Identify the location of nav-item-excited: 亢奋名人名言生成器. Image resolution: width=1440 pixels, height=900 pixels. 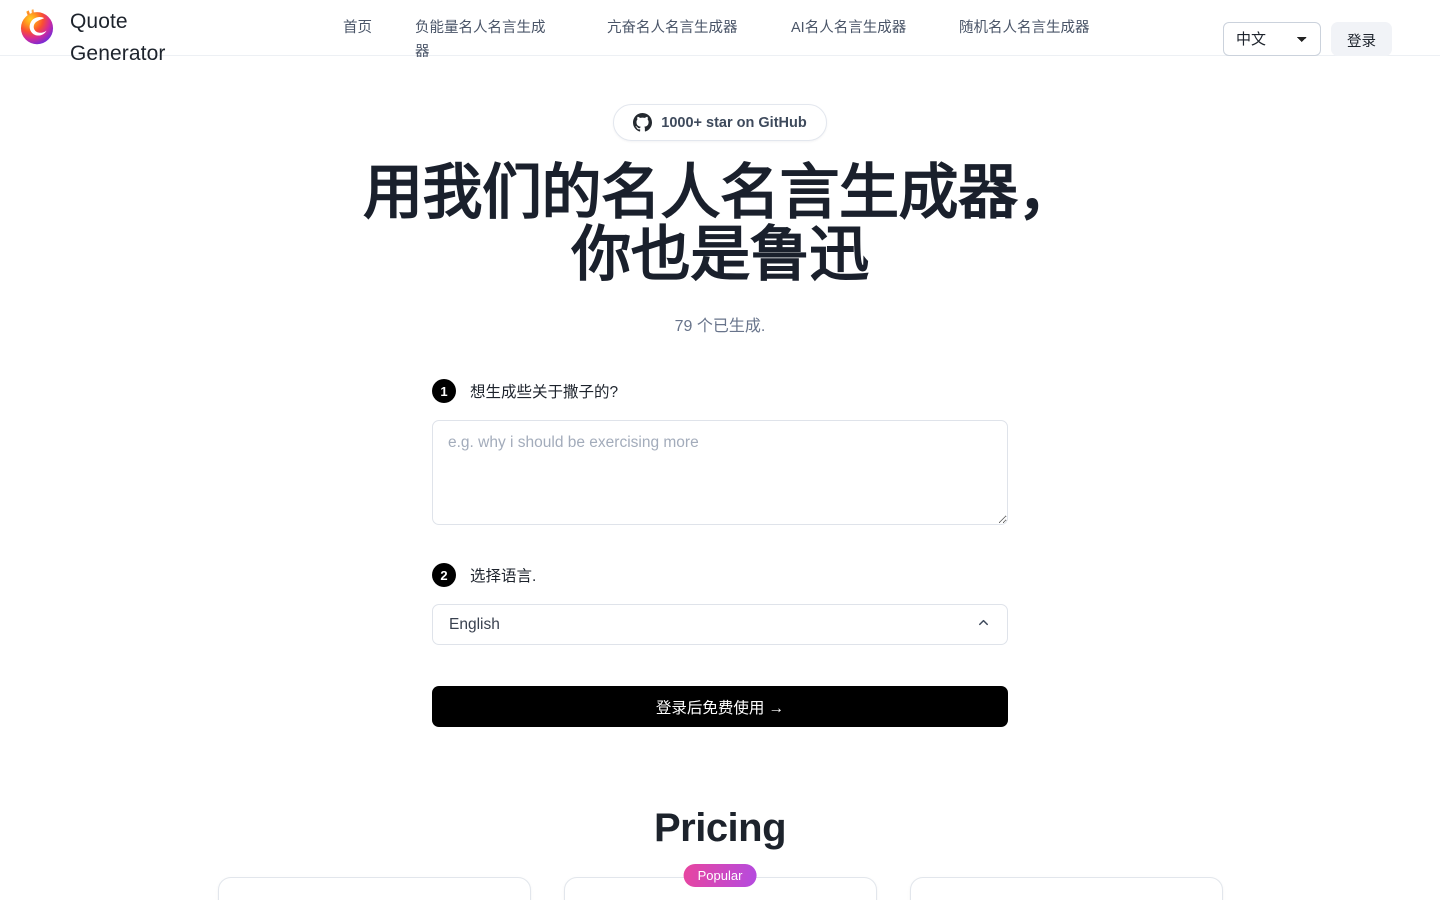
(678, 28).